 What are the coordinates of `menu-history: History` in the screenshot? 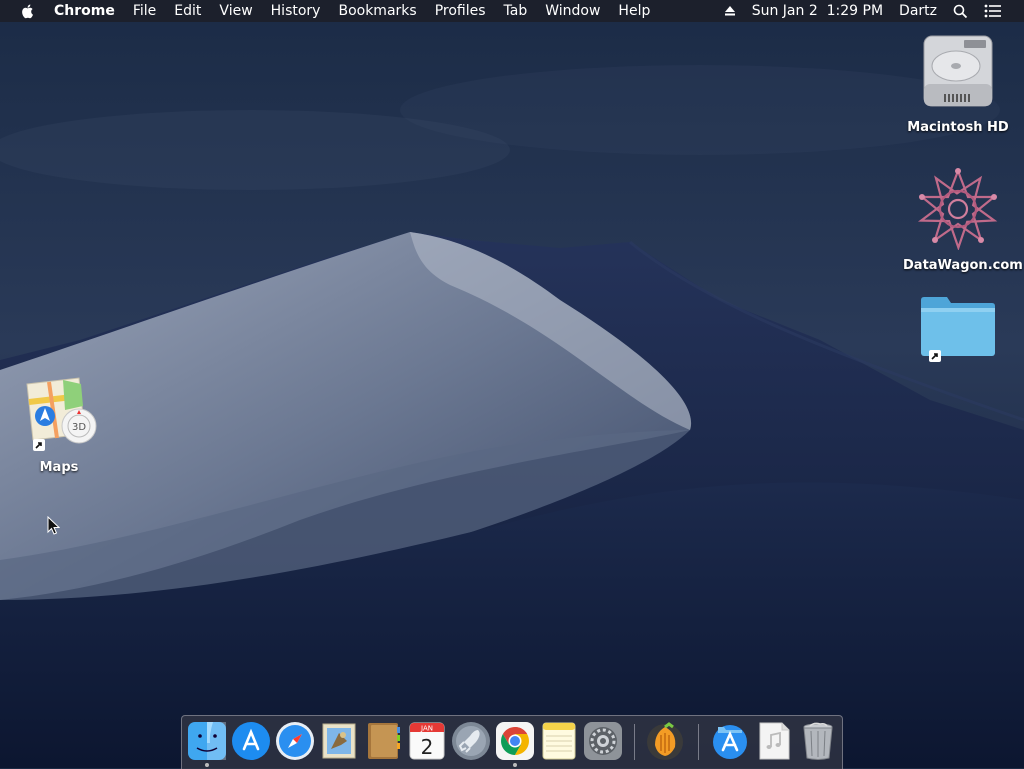 It's located at (296, 11).